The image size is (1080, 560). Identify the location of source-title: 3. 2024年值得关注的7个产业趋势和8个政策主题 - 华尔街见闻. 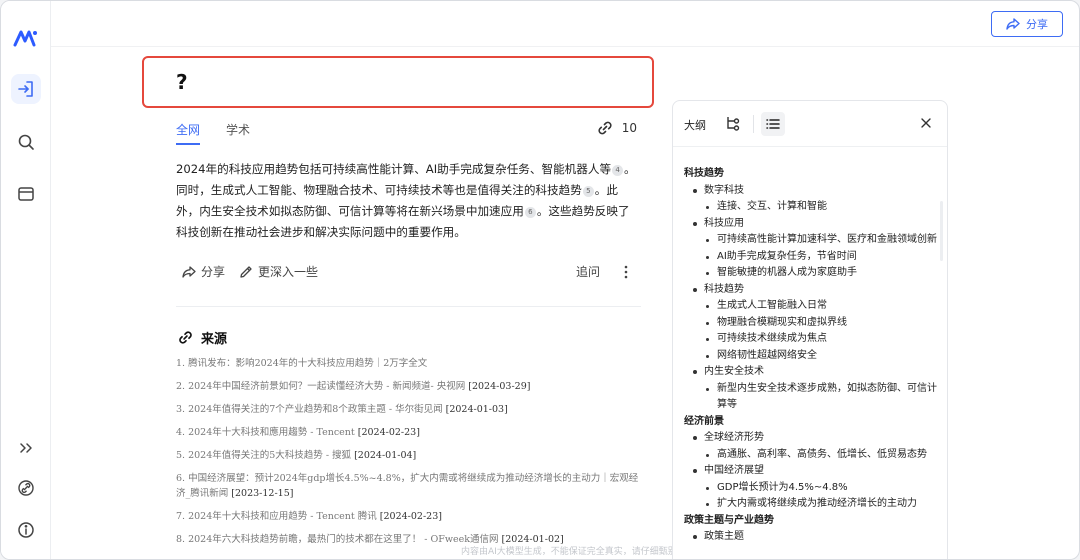
(311, 409).